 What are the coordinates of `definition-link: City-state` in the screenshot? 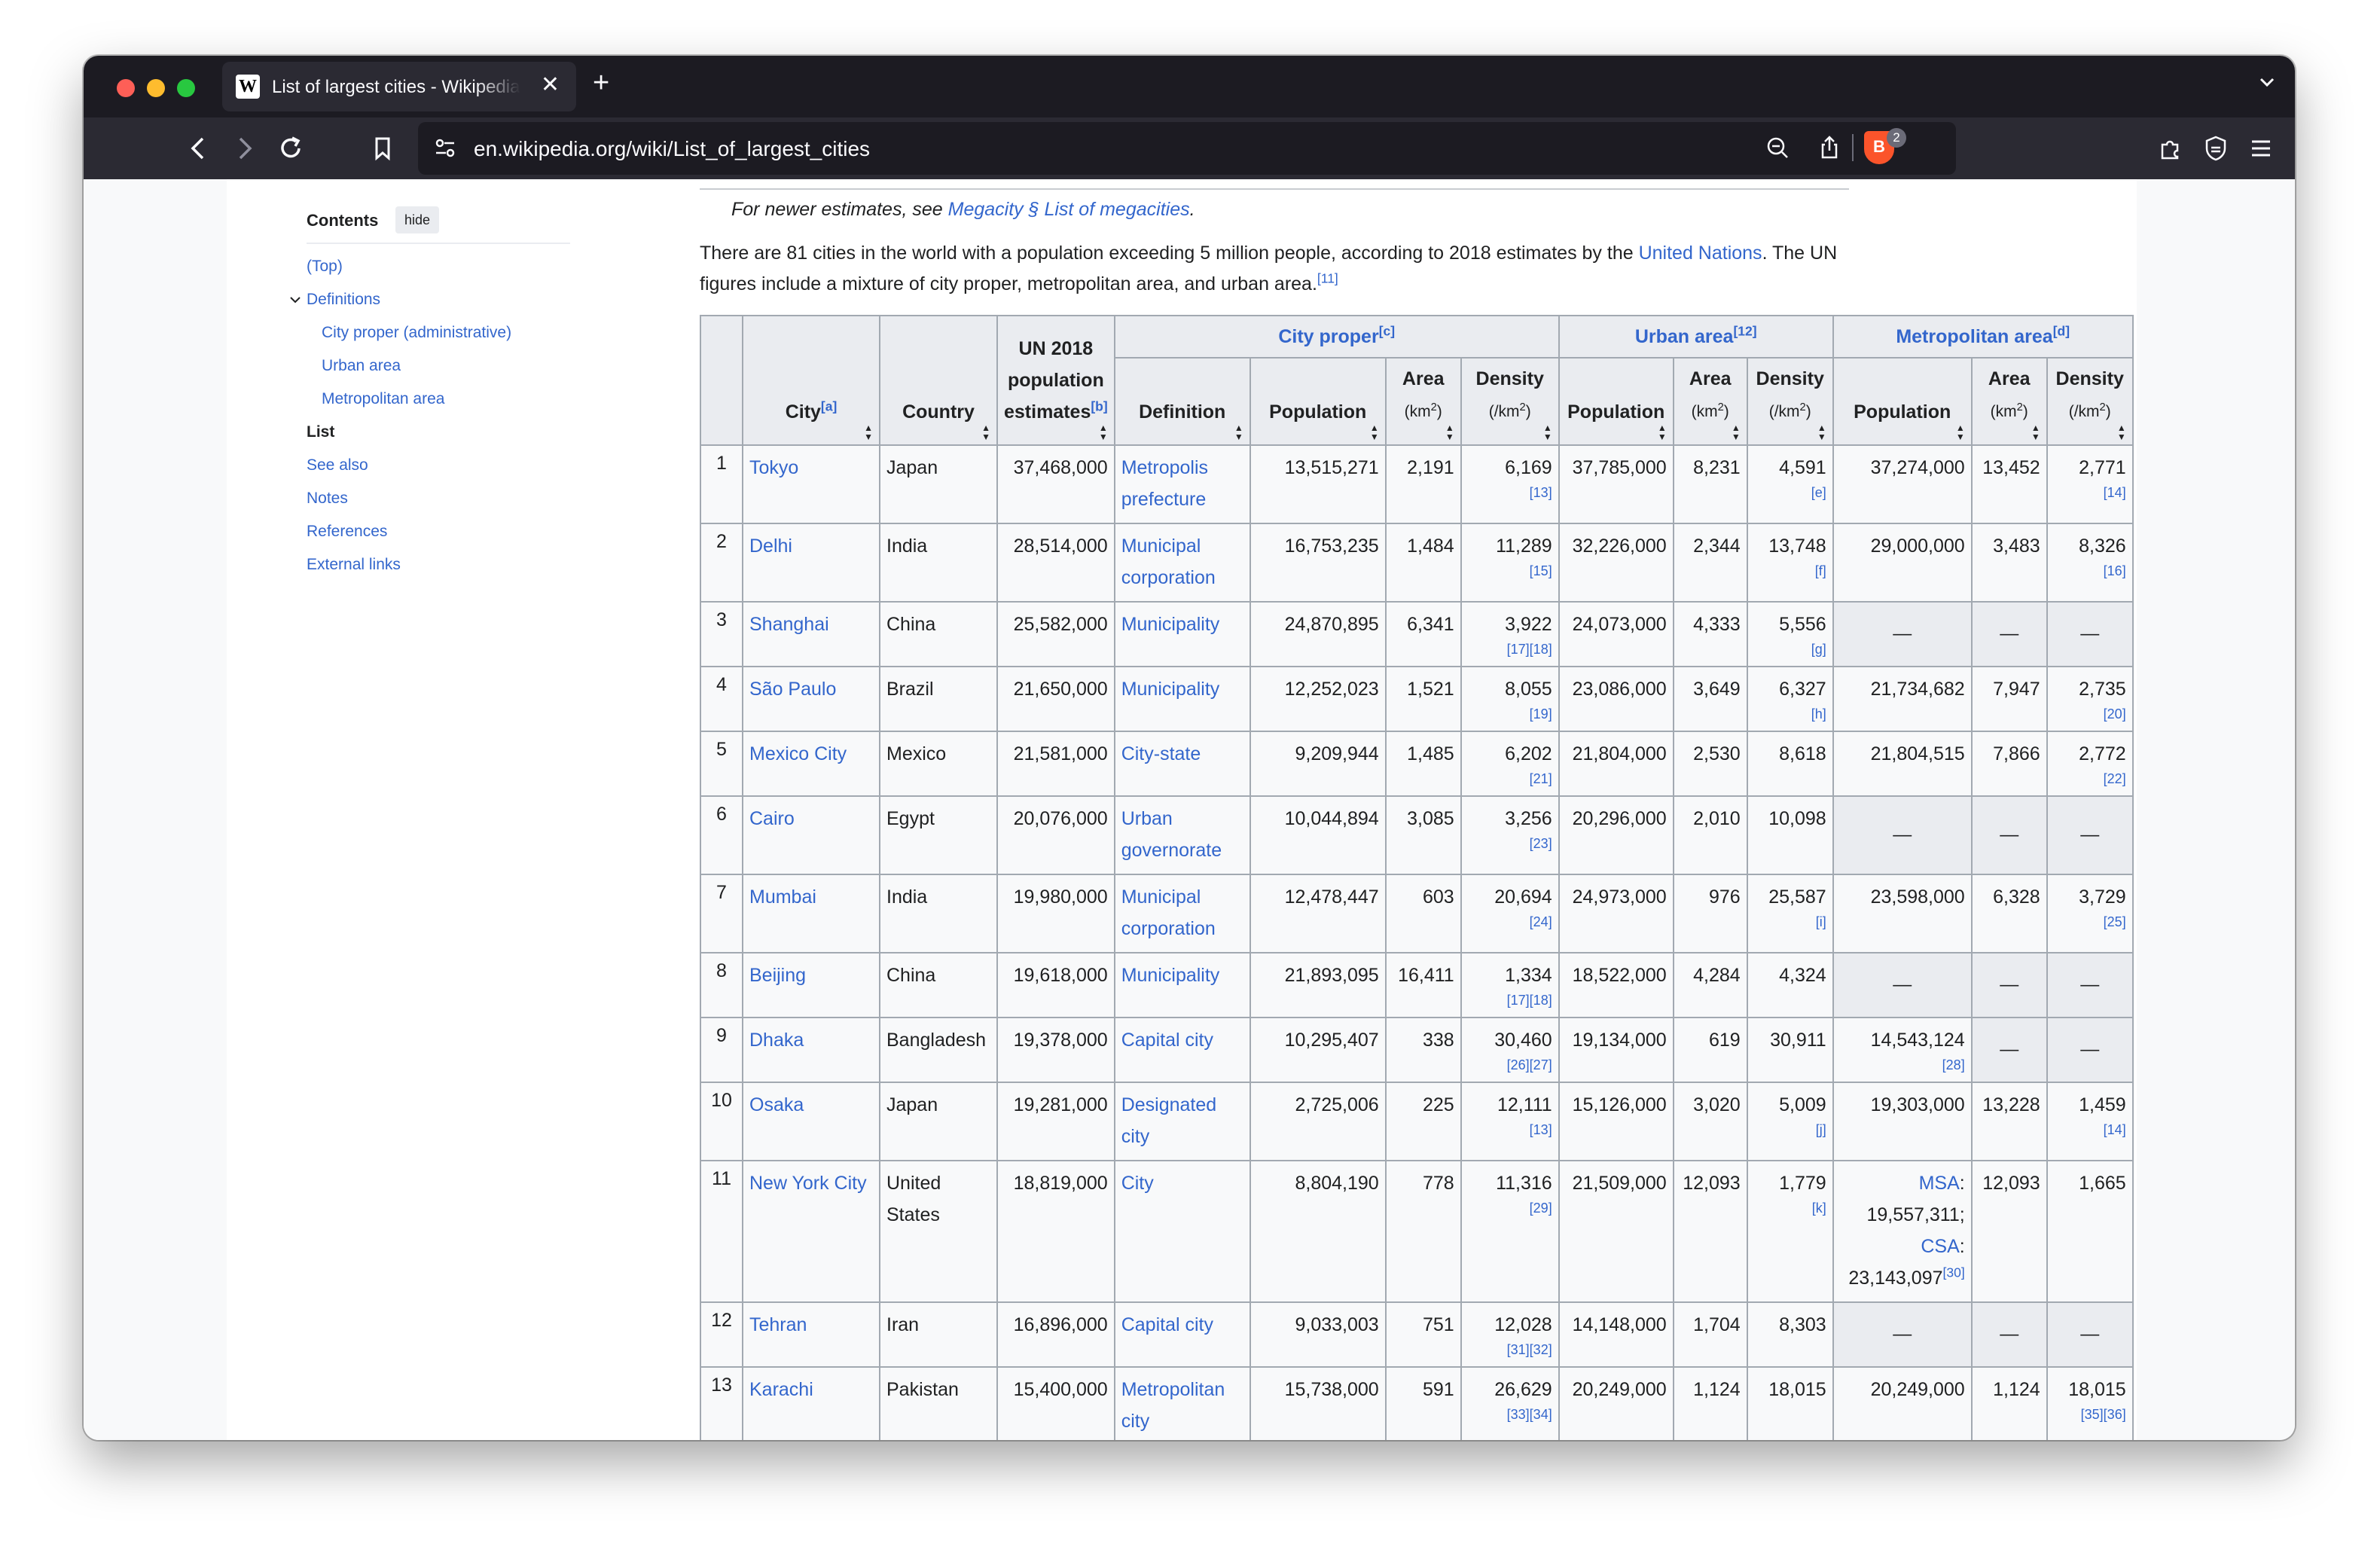 It's located at (1161, 753).